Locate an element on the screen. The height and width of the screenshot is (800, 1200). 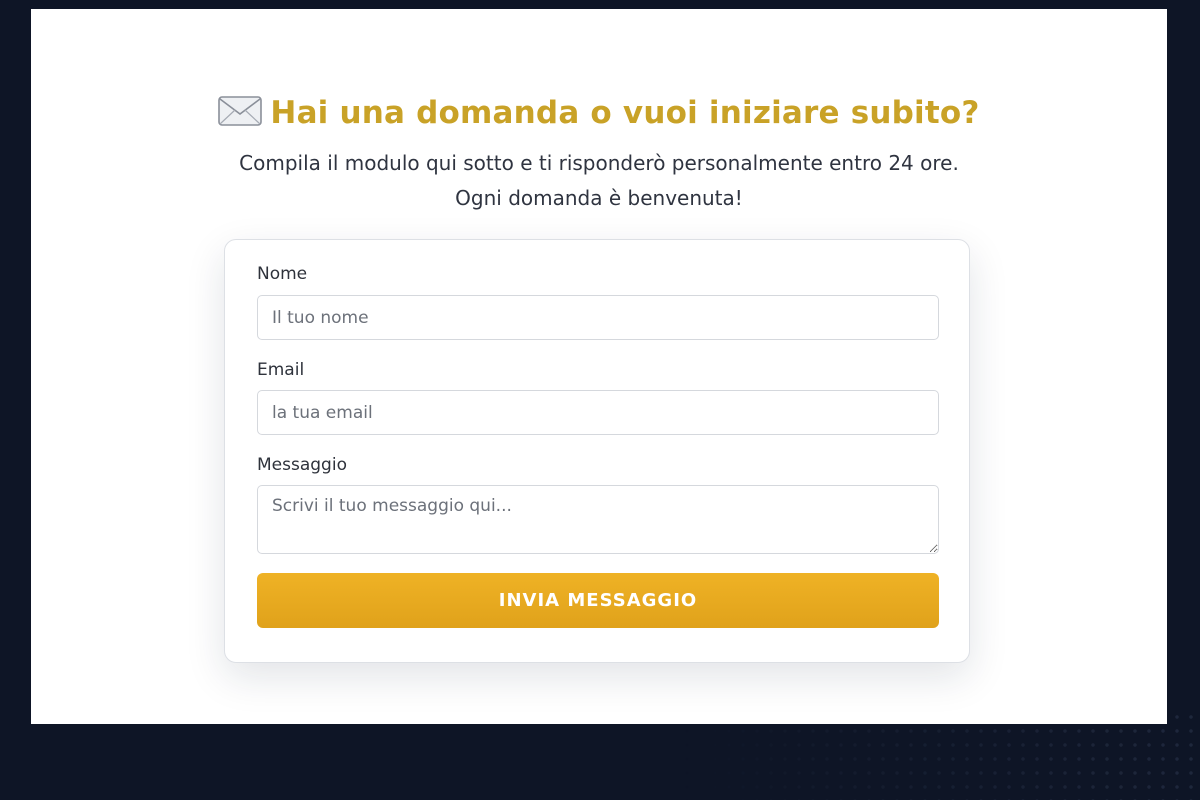
section-heading: Hai una domanda o vuoi iniziare subito? is located at coordinates (599, 113).